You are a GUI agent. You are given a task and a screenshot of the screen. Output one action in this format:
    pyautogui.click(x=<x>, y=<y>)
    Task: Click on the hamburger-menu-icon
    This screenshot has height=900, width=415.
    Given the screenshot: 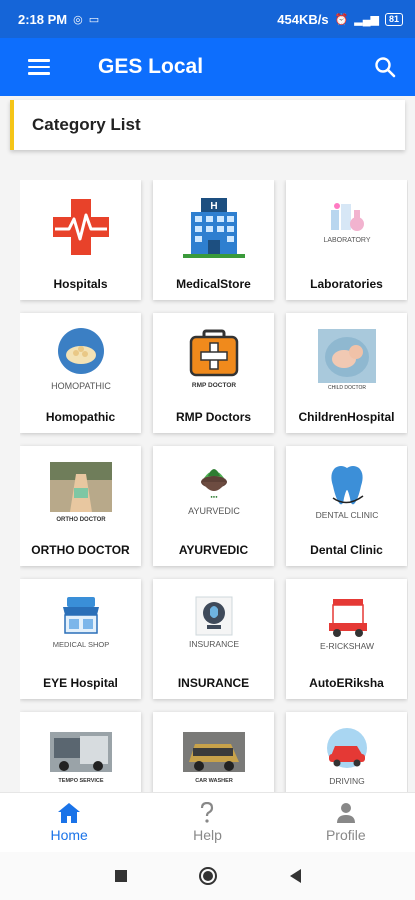 What is the action you would take?
    pyautogui.click(x=39, y=67)
    